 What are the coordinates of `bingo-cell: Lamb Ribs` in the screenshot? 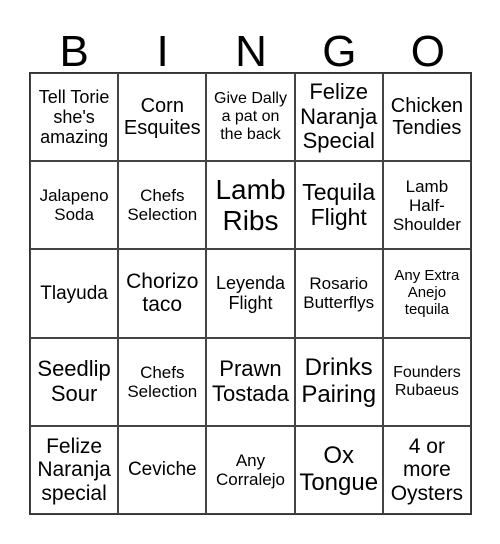 It's located at (250, 205).